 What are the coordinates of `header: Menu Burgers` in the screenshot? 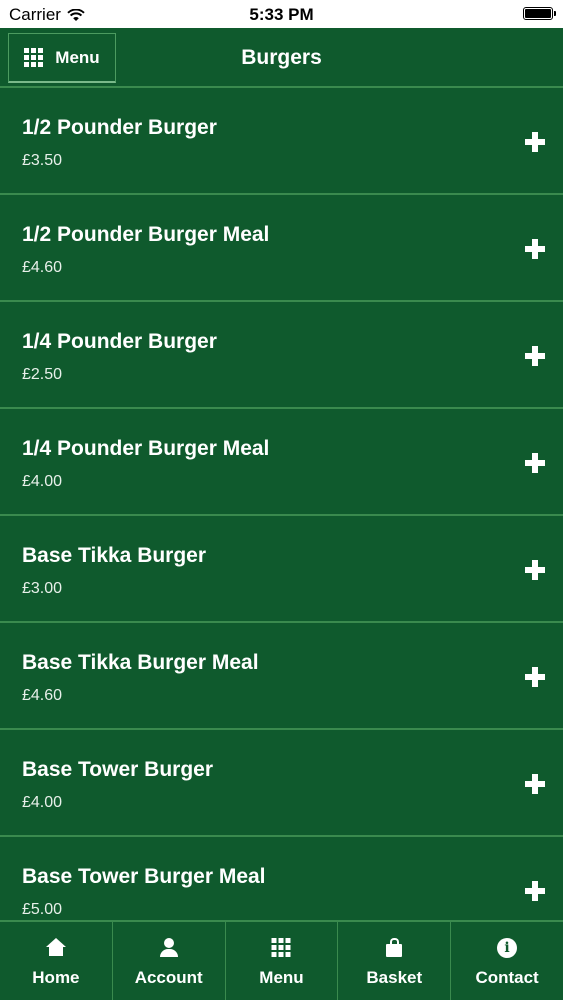 It's located at (281, 58).